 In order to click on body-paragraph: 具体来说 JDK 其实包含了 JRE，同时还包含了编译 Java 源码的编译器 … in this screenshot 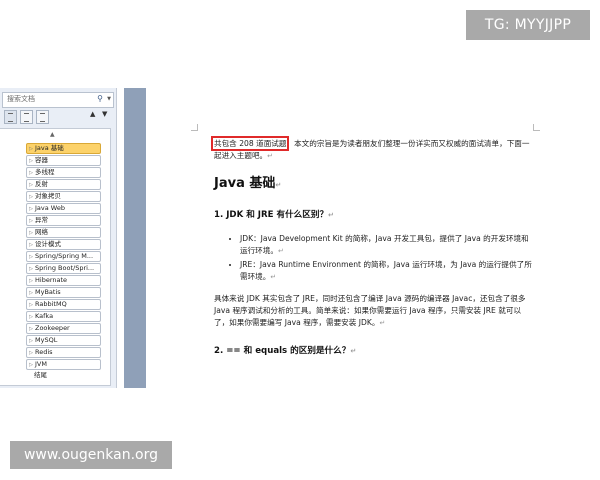, I will do `click(375, 311)`.